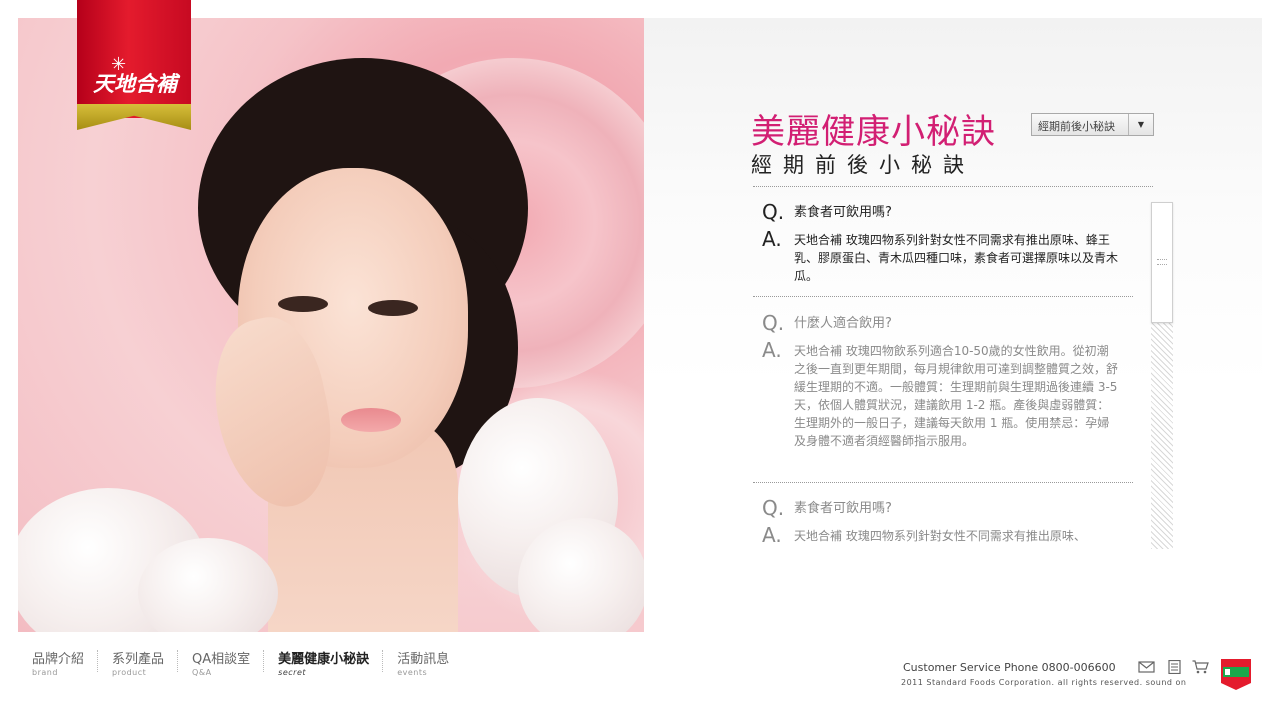 This screenshot has height=720, width=1280. What do you see at coordinates (412, 672) in the screenshot?
I see `nav-item-sublabel: events` at bounding box center [412, 672].